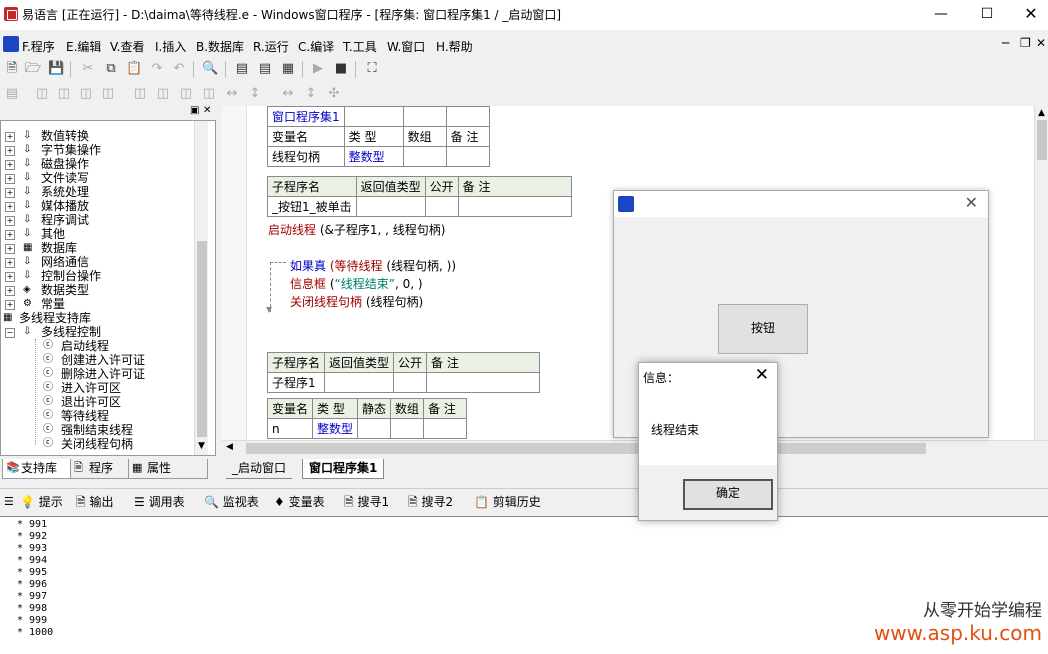  I want to click on save-icon: 💾, so click(56, 69).